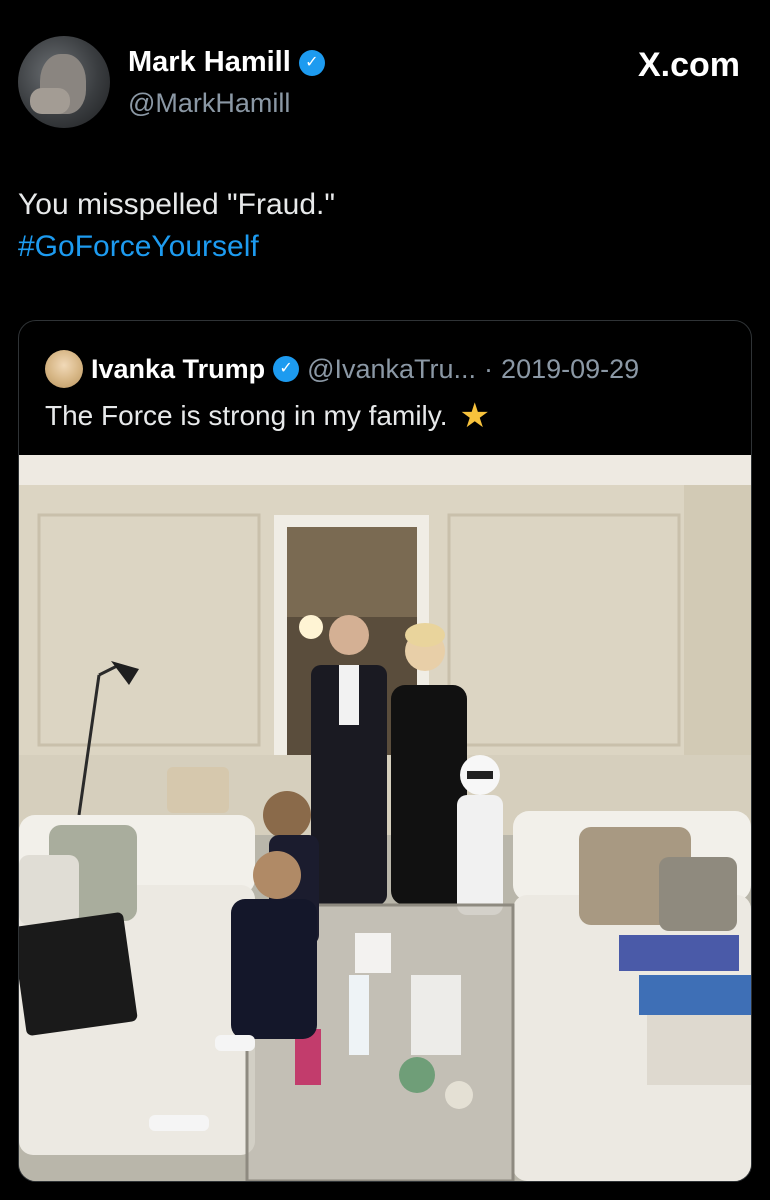 This screenshot has width=770, height=1200. Describe the element at coordinates (209, 103) in the screenshot. I see `author-handle: @MarkHamill` at that location.